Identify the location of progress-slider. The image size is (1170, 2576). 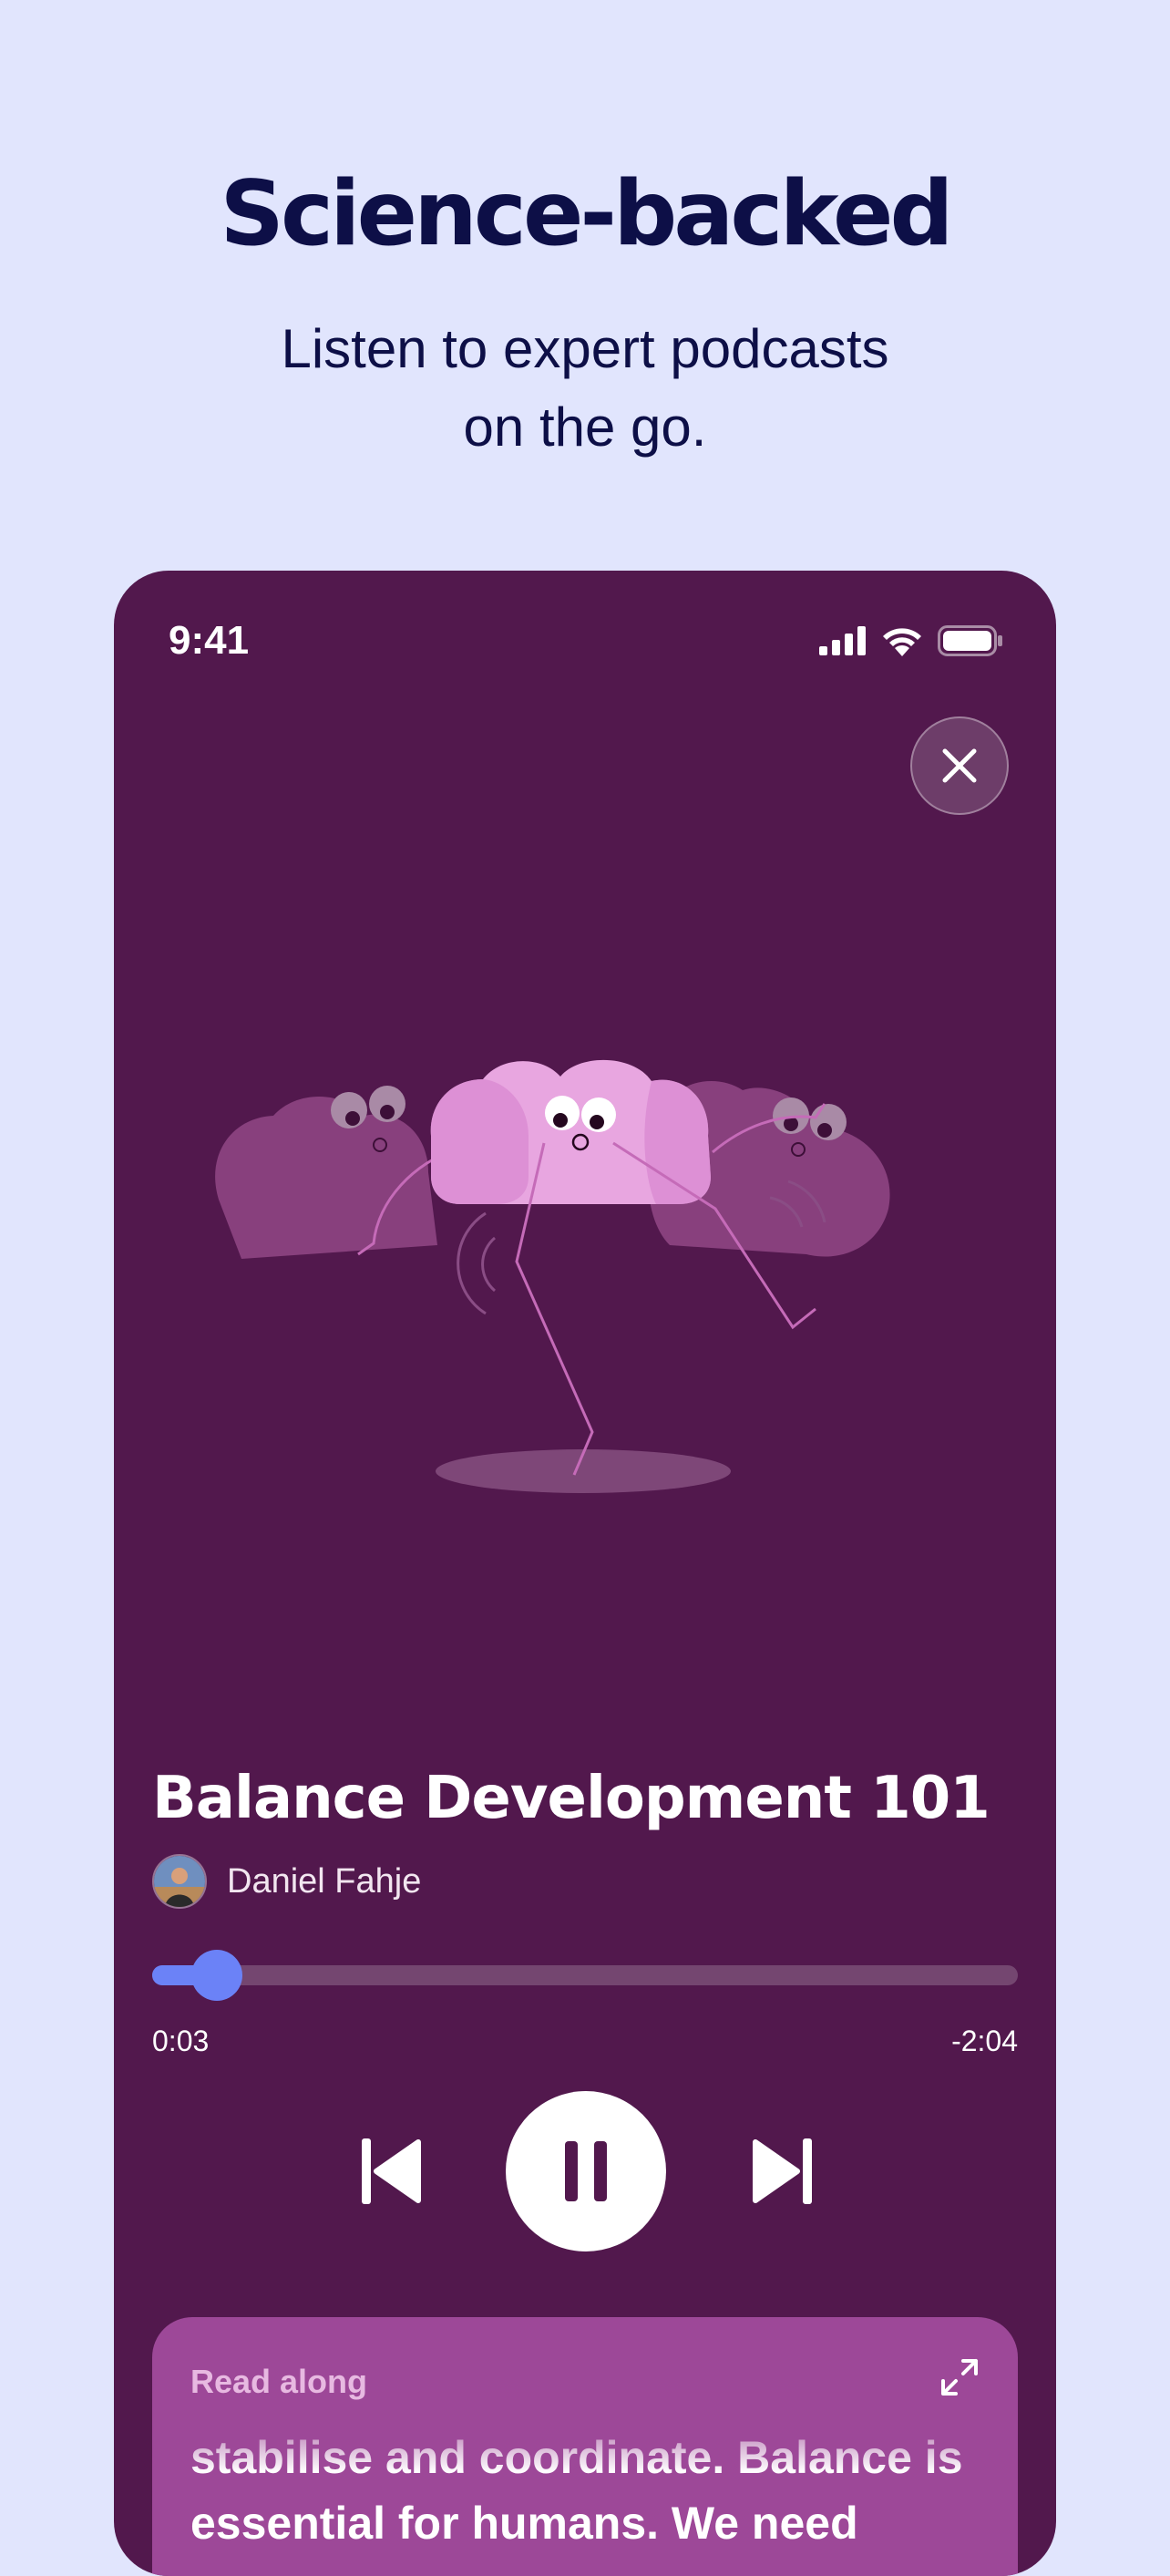
(585, 1975).